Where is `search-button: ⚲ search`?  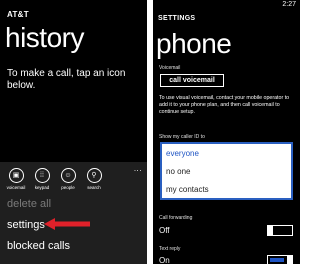
search-button: ⚲ search is located at coordinates (94, 179).